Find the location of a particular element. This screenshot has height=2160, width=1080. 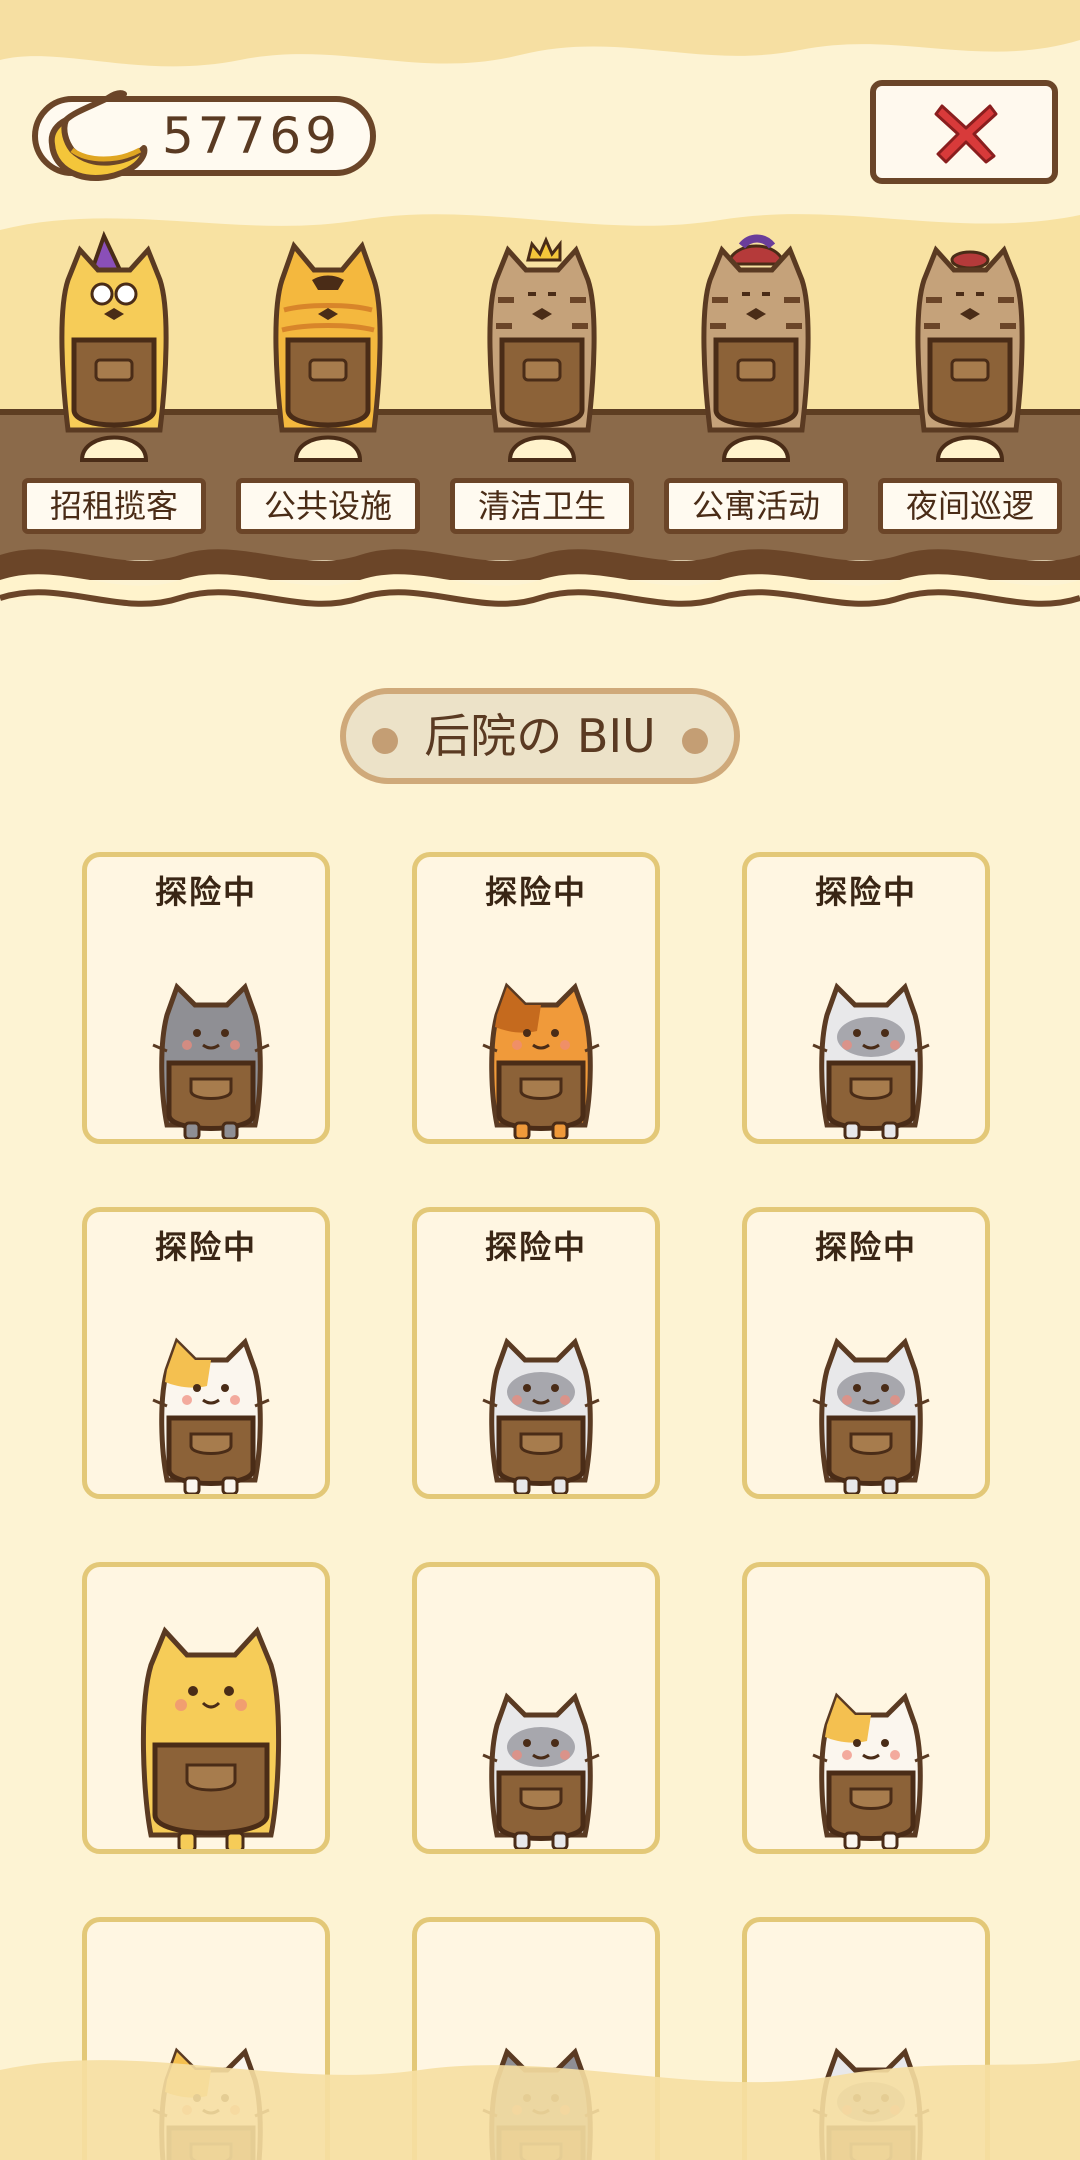

gray-cat-icon is located at coordinates (211, 1060).